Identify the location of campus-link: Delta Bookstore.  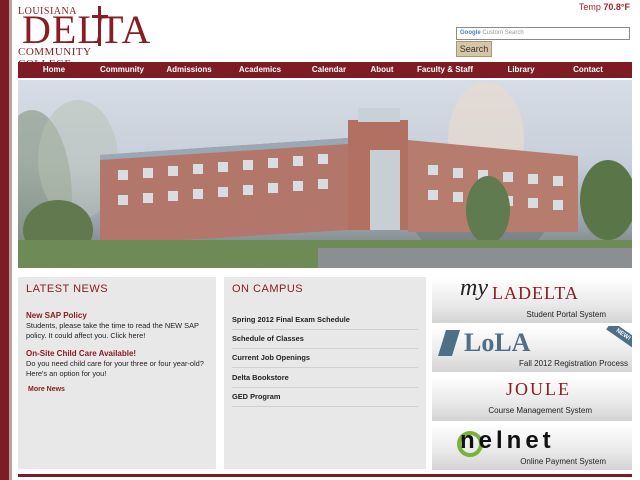
(325, 378).